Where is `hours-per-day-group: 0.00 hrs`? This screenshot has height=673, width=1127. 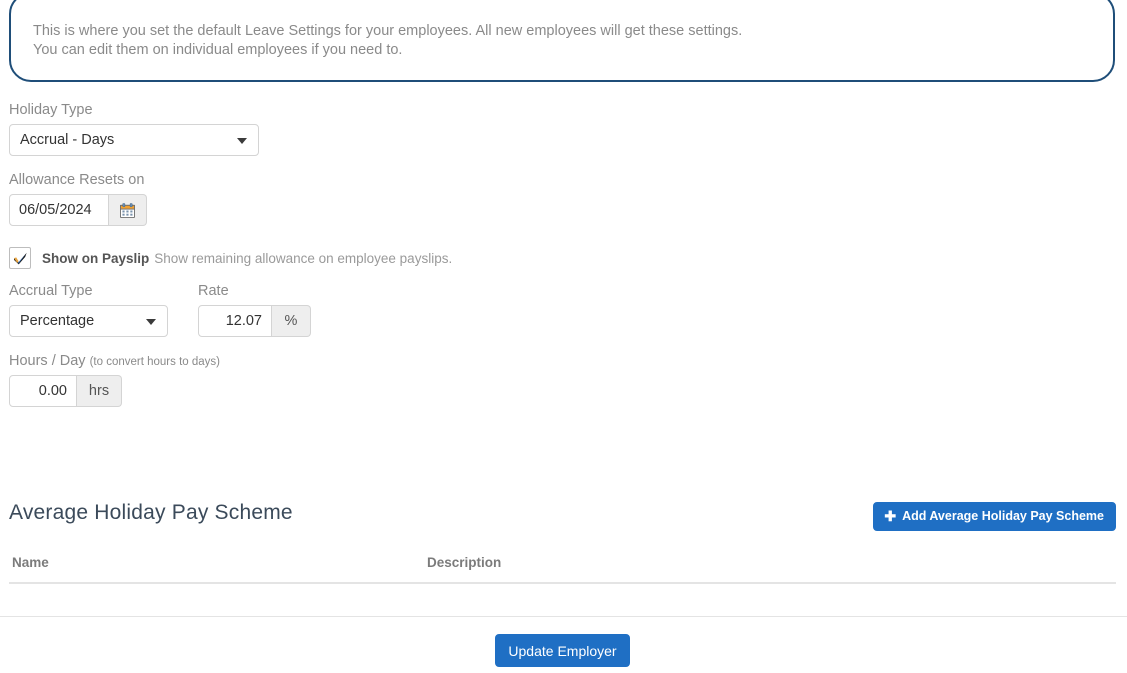
hours-per-day-group: 0.00 hrs is located at coordinates (65, 391).